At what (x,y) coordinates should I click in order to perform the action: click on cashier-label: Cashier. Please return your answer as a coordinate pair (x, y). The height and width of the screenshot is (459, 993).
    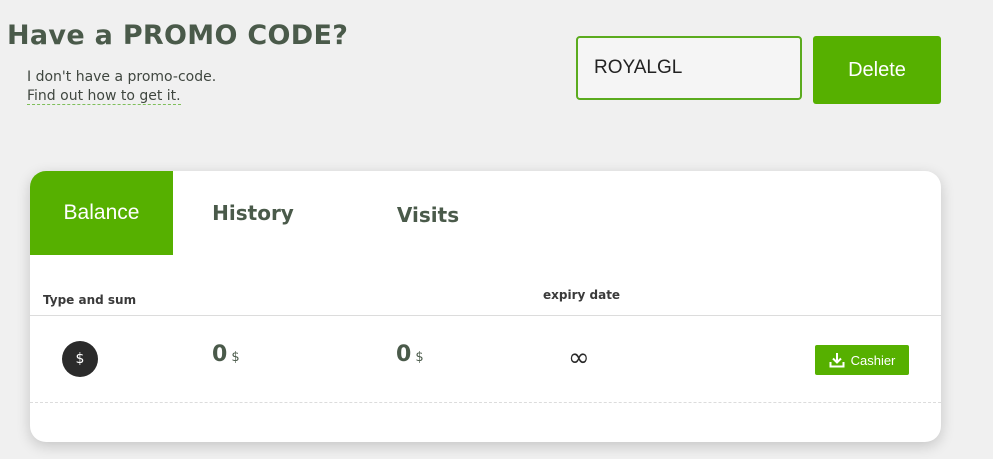
    Looking at the image, I should click on (873, 360).